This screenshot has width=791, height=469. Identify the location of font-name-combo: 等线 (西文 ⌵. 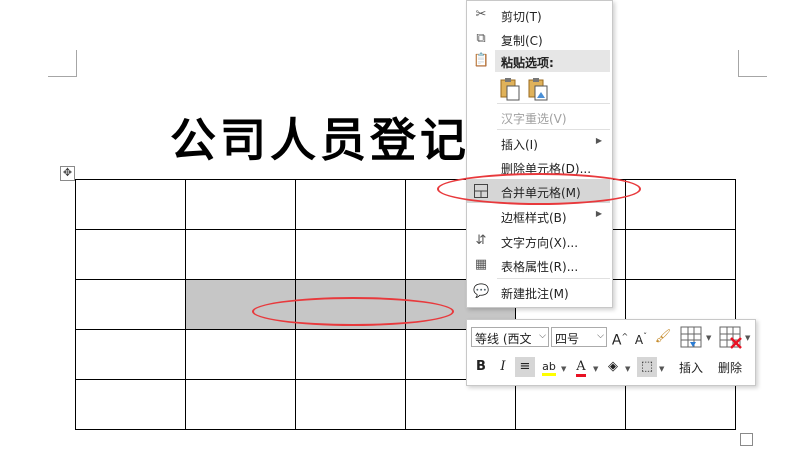
(510, 337).